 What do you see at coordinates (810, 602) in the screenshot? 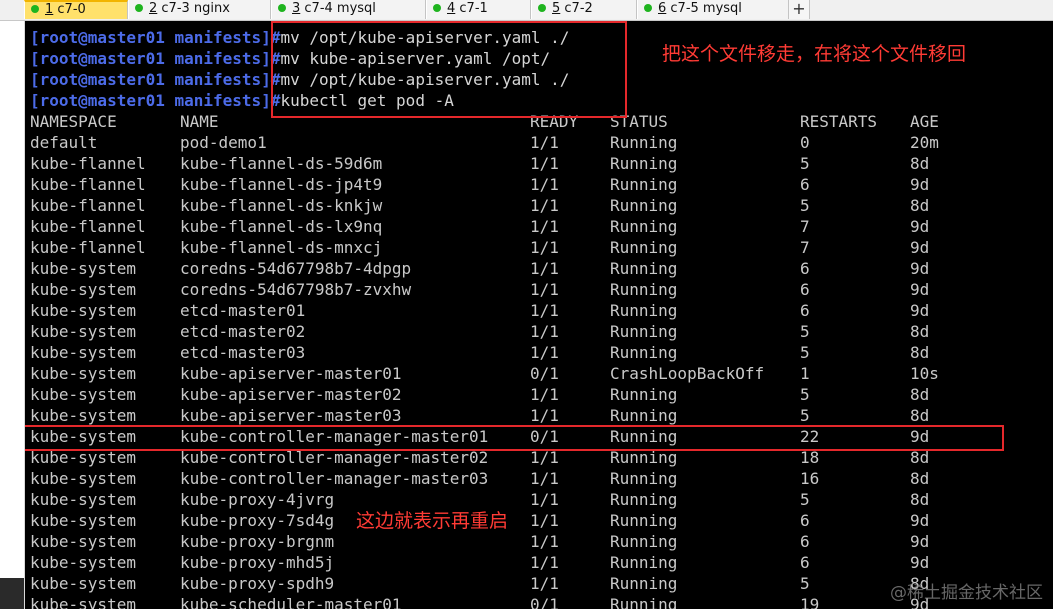
I see `cell-restarts: 19` at bounding box center [810, 602].